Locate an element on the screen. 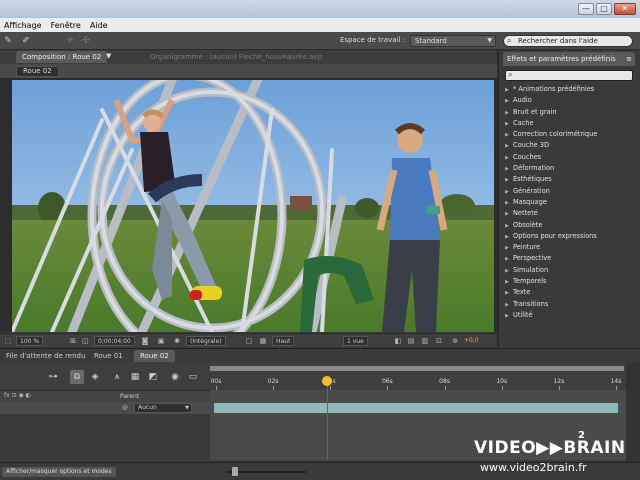 The image size is (640, 480). effects-search-input: ⌕ is located at coordinates (569, 75).